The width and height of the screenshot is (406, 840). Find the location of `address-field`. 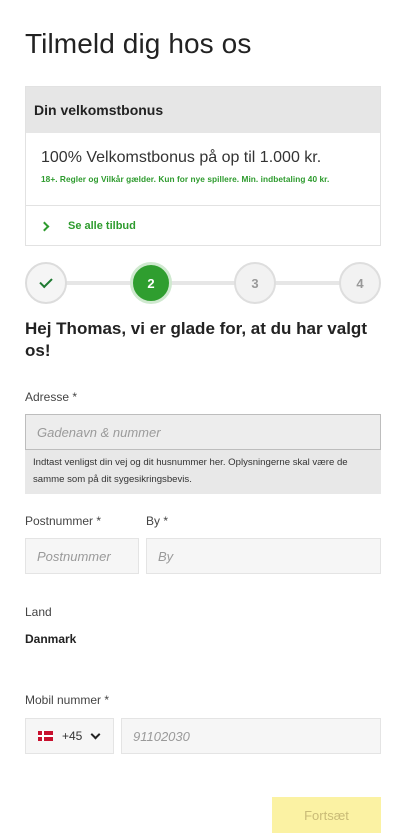

address-field is located at coordinates (203, 432).